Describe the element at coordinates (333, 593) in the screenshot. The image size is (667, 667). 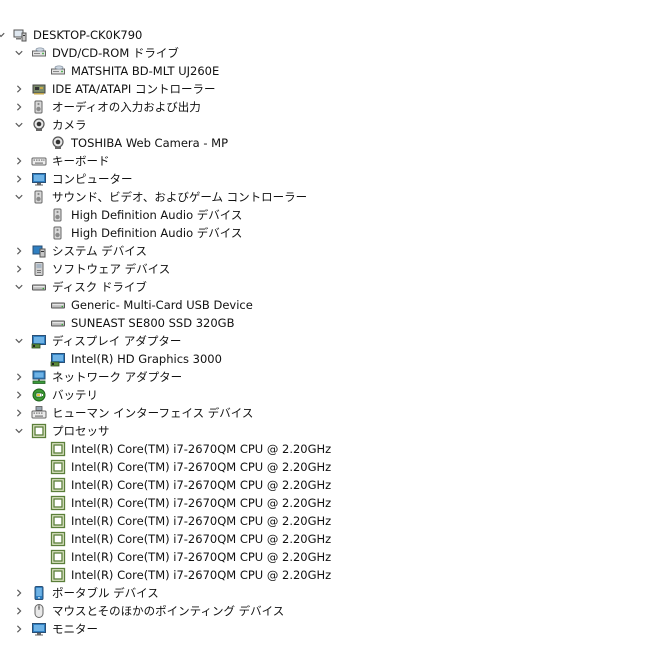
I see `category-node: ポータブル デバイス` at that location.